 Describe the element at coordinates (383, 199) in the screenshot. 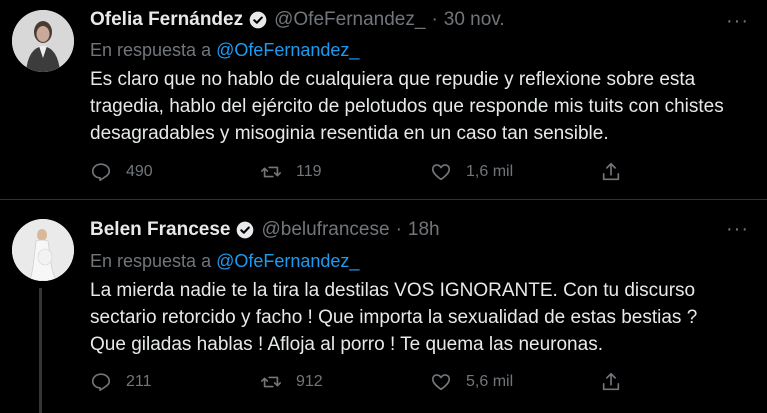

I see `tweet-divider` at that location.